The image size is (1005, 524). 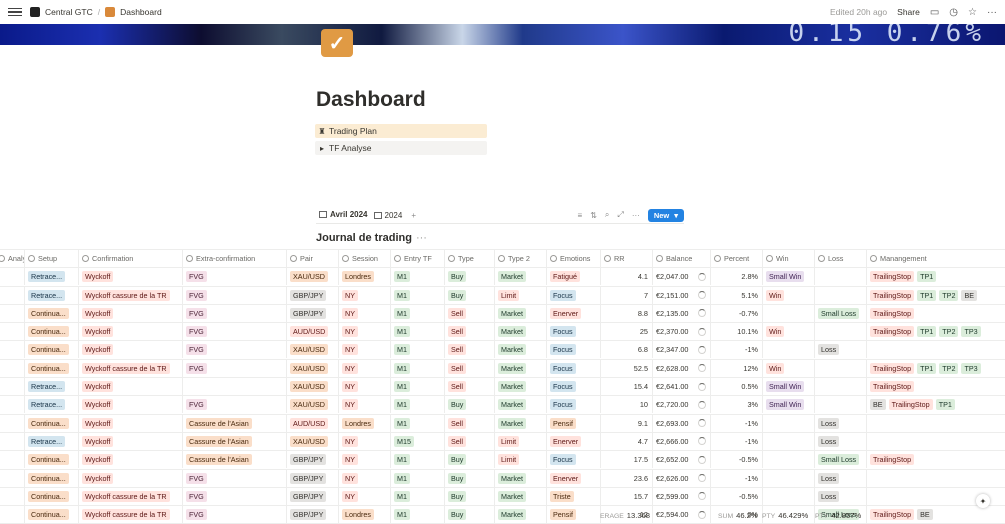 I want to click on table-cell: 15.4, so click(x=626, y=387).